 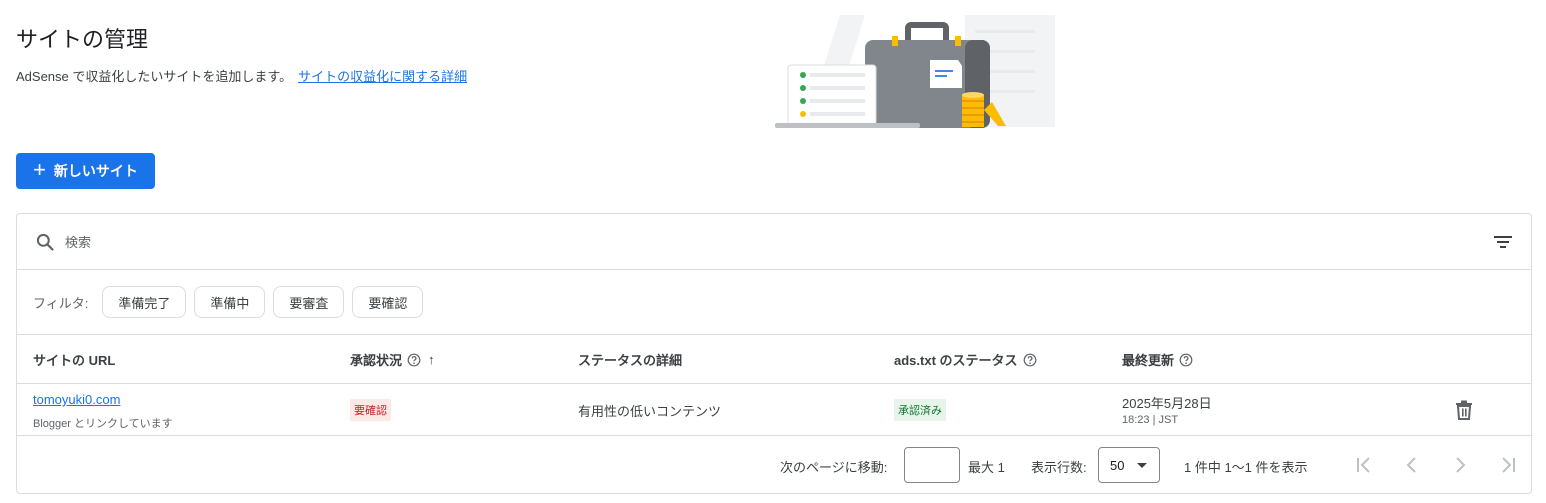 I want to click on column-header-url: サイトの URL, so click(x=74, y=359).